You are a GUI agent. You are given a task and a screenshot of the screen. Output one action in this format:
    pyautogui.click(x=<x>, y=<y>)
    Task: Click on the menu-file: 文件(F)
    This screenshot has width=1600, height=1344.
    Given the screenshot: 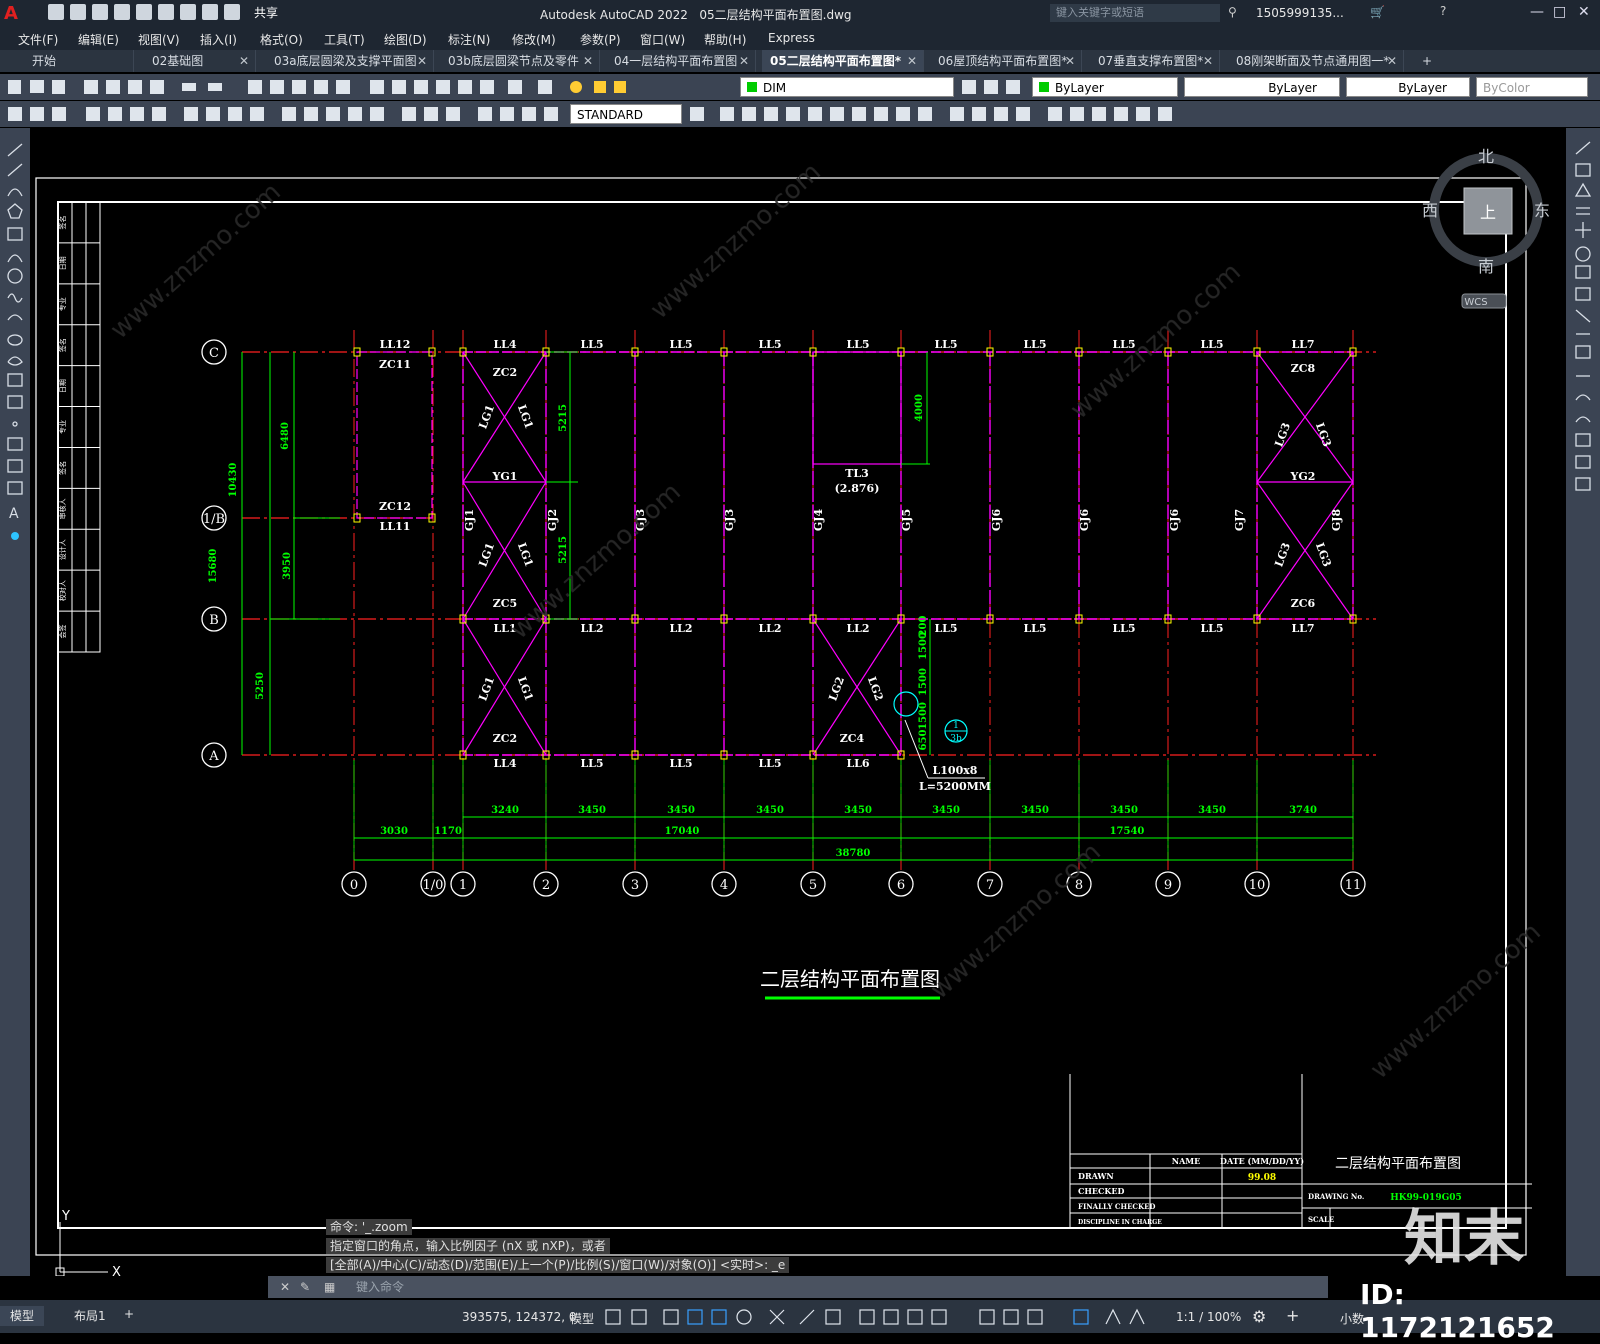 What is the action you would take?
    pyautogui.click(x=38, y=39)
    